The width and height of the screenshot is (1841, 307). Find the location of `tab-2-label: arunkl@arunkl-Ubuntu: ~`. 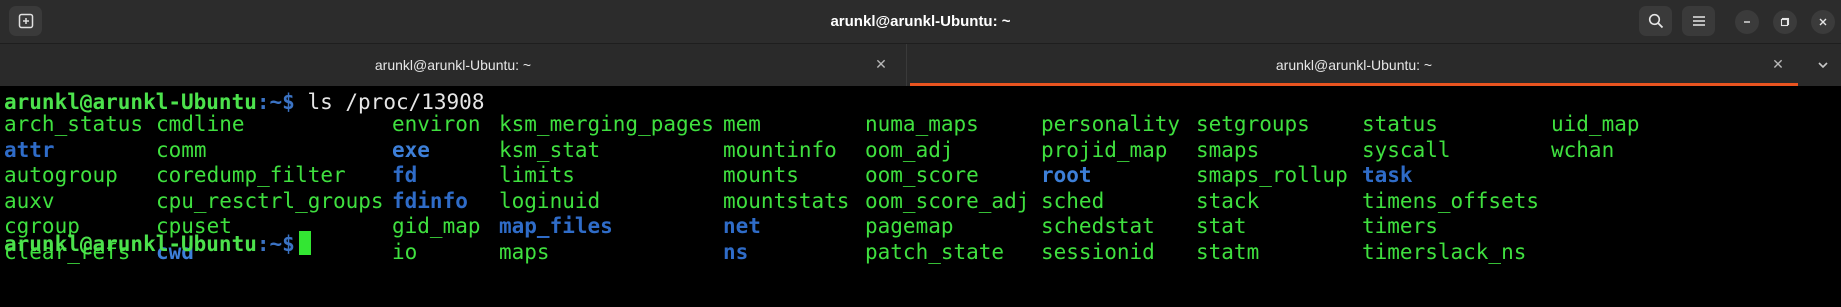

tab-2-label: arunkl@arunkl-Ubuntu: ~ is located at coordinates (1354, 65).